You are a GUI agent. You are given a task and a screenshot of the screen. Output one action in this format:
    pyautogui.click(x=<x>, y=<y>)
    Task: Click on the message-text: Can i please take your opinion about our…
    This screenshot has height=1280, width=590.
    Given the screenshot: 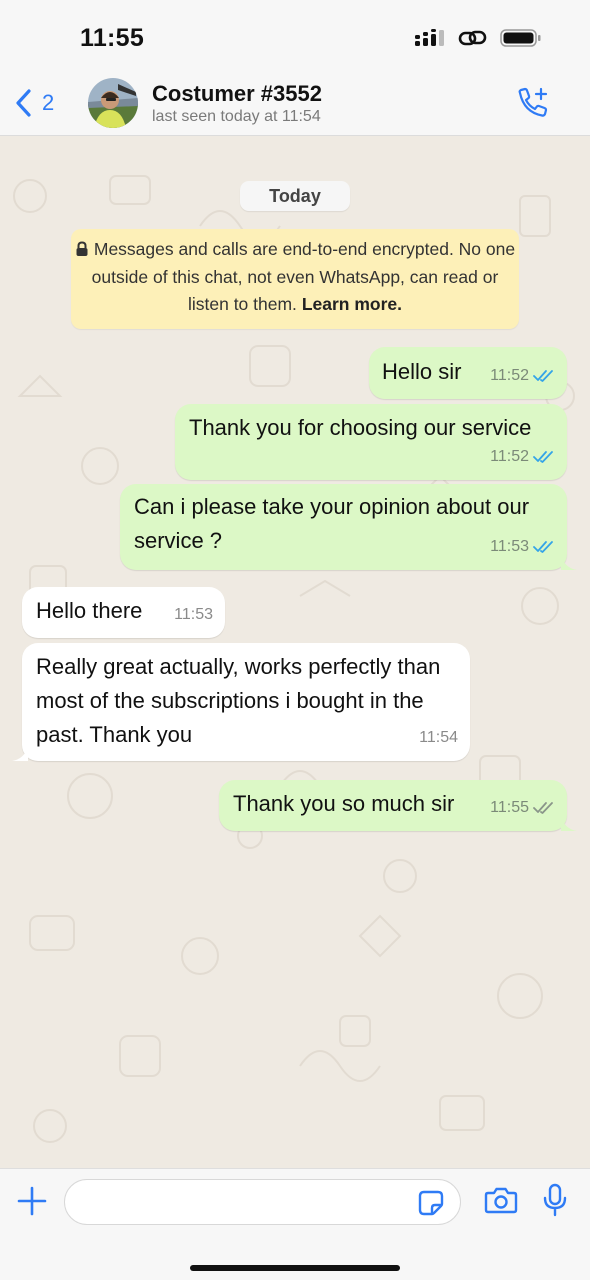 What is the action you would take?
    pyautogui.click(x=332, y=523)
    